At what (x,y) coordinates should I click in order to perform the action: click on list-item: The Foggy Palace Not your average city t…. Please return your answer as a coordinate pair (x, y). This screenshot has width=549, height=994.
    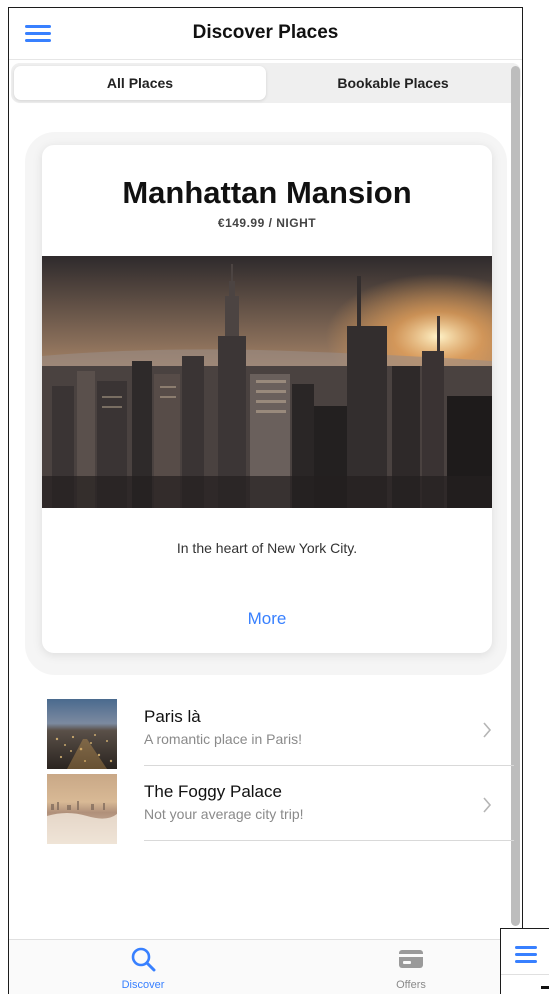
    Looking at the image, I should click on (261, 805).